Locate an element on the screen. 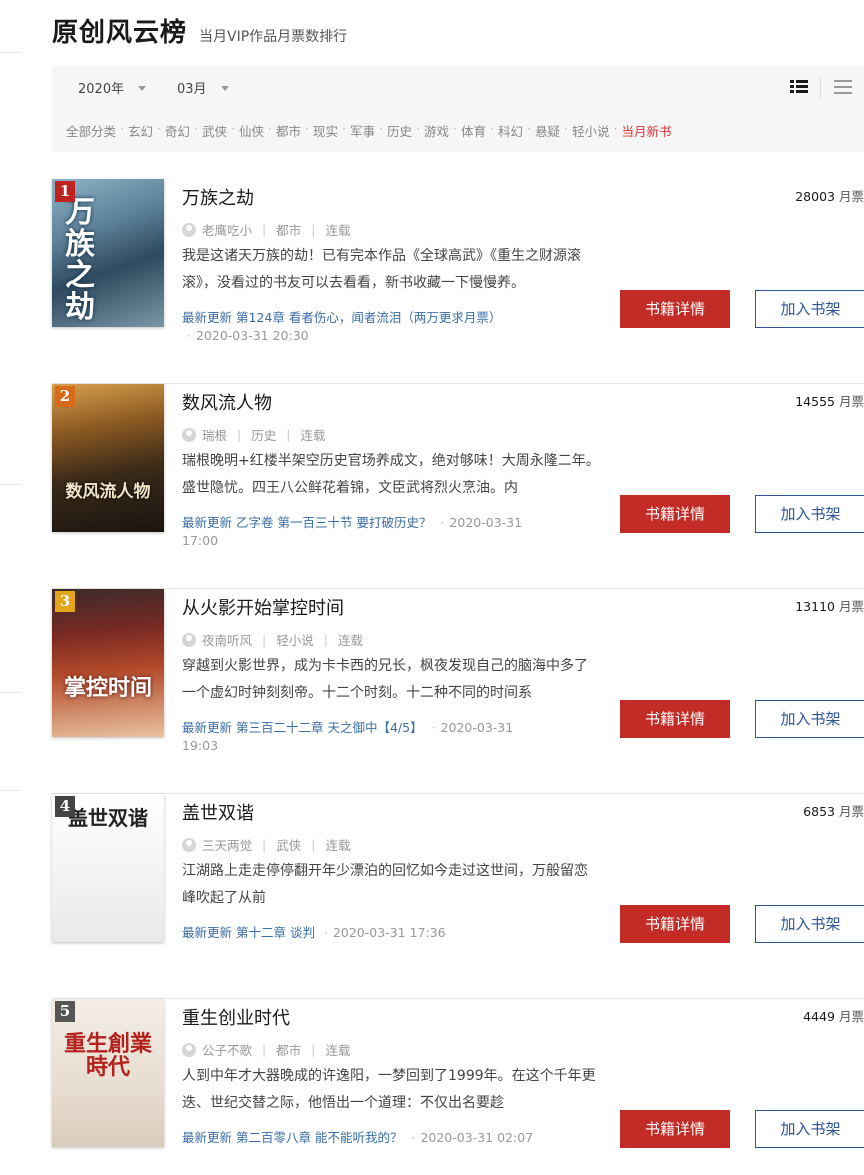 The height and width of the screenshot is (1175, 864). book-author: 老鹰吃小 is located at coordinates (227, 229).